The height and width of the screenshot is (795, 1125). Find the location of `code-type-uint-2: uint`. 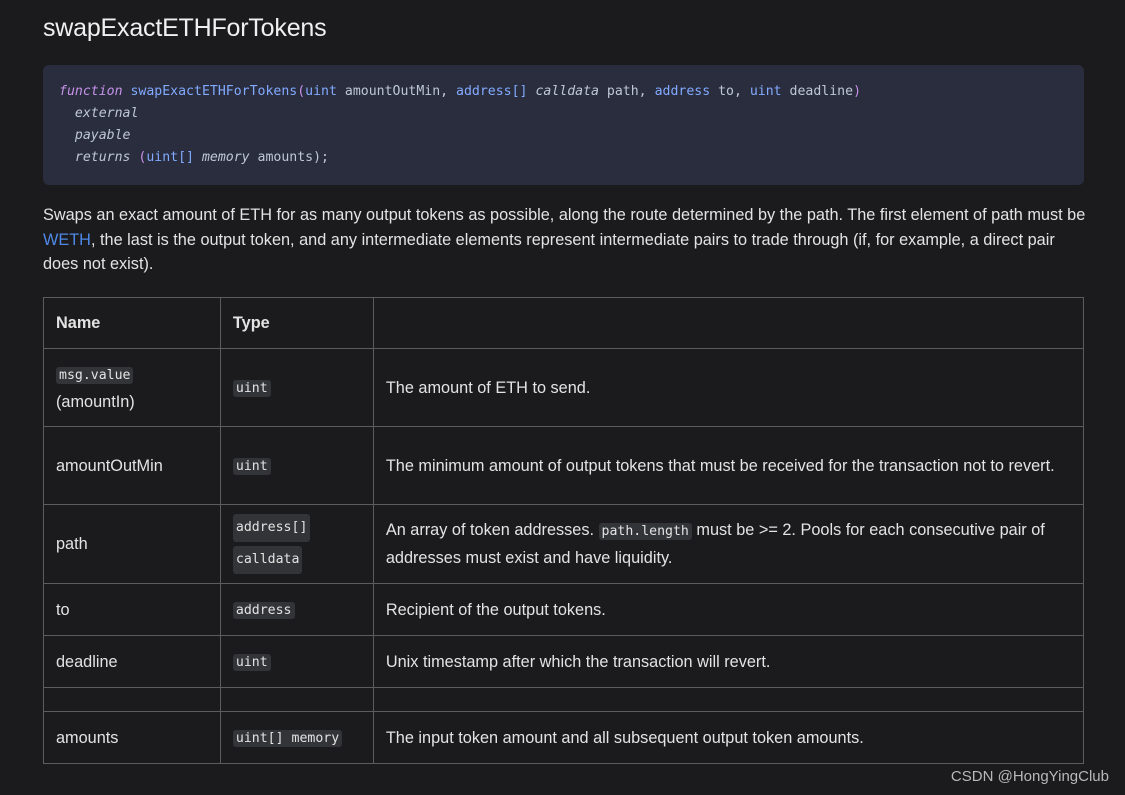

code-type-uint-2: uint is located at coordinates (765, 91).